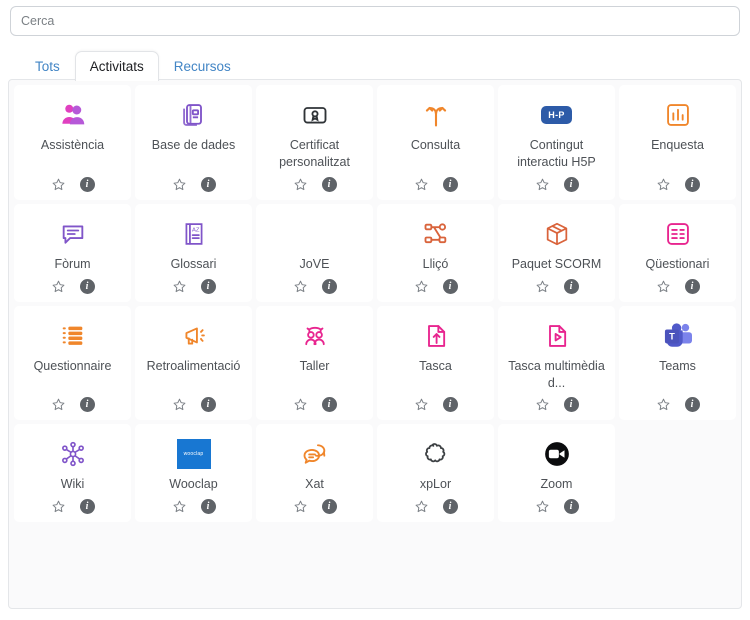 This screenshot has height=620, width=750. What do you see at coordinates (314, 142) in the screenshot?
I see `activity-card-certificat-personalitzat: Certificat personalitzat i` at bounding box center [314, 142].